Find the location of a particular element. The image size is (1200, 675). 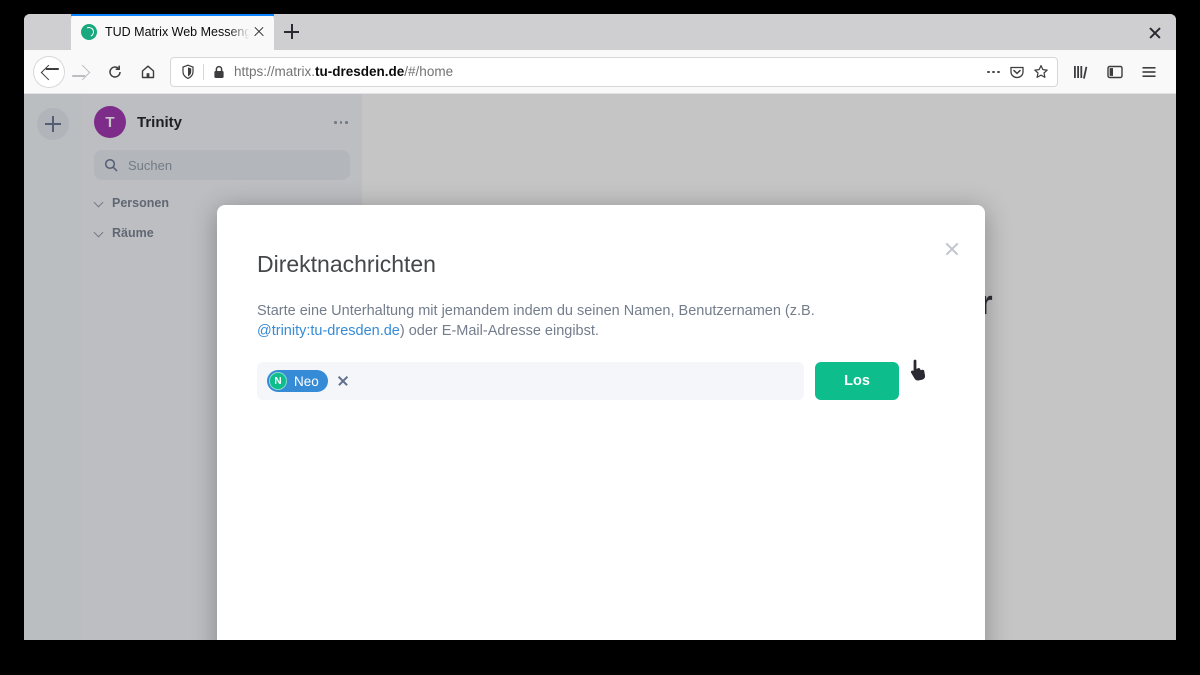

recipient-pill: N Neo is located at coordinates (297, 381).